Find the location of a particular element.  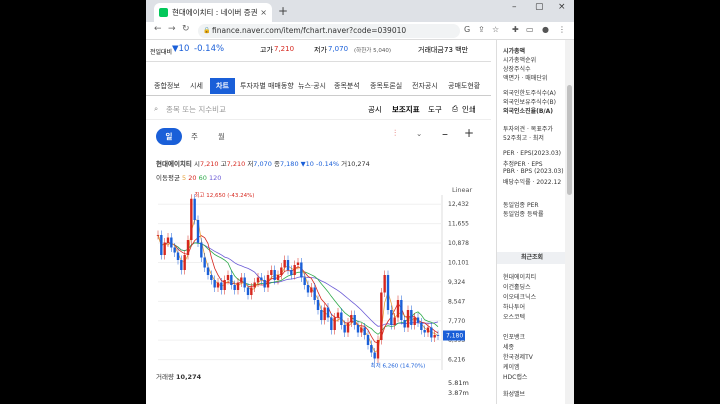

y-tick-label: 11,655 is located at coordinates (458, 224).